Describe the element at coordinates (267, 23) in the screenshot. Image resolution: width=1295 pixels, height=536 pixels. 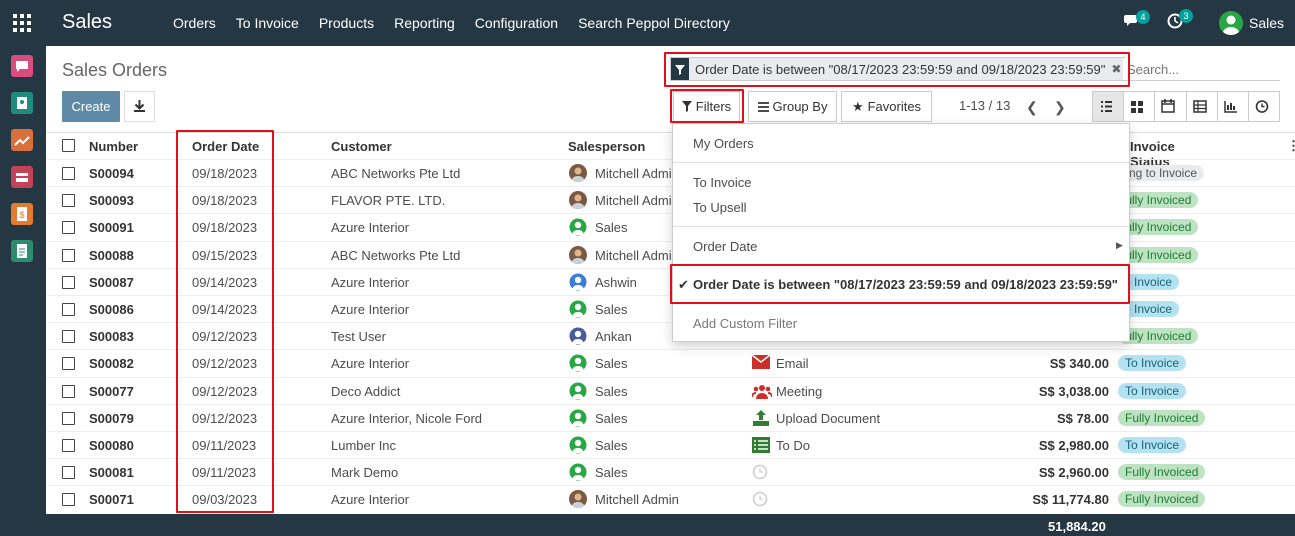
I see `menu-to-invoice: To Invoice` at that location.